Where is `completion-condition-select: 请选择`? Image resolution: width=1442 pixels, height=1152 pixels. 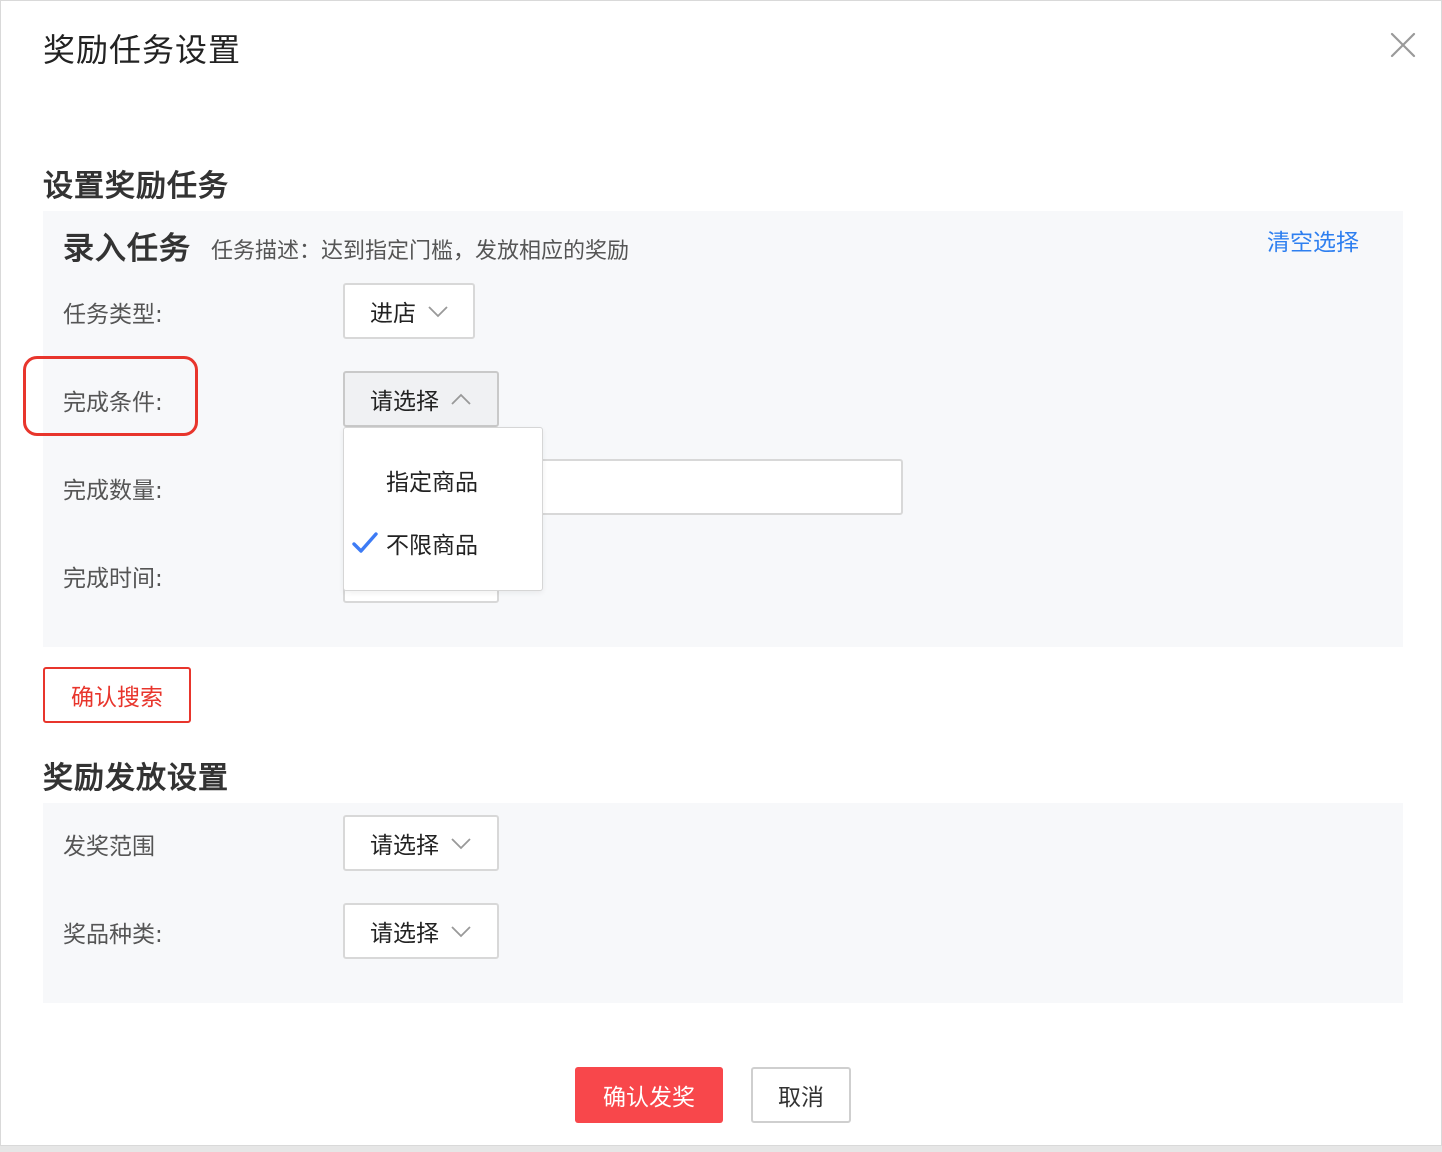 completion-condition-select: 请选择 is located at coordinates (421, 399).